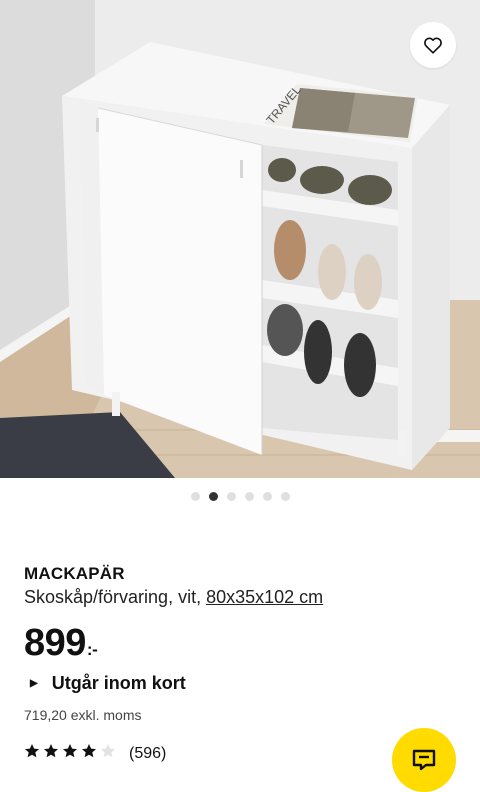 The width and height of the screenshot is (480, 792). Describe the element at coordinates (264, 597) in the screenshot. I see `dimensions-link: 80x35x102 cm` at that location.